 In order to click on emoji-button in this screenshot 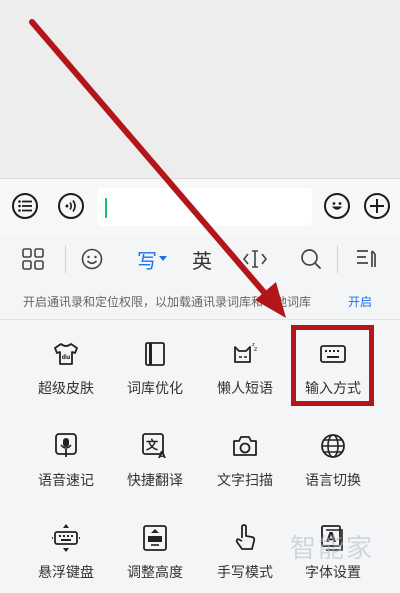, I will do `click(337, 206)`.